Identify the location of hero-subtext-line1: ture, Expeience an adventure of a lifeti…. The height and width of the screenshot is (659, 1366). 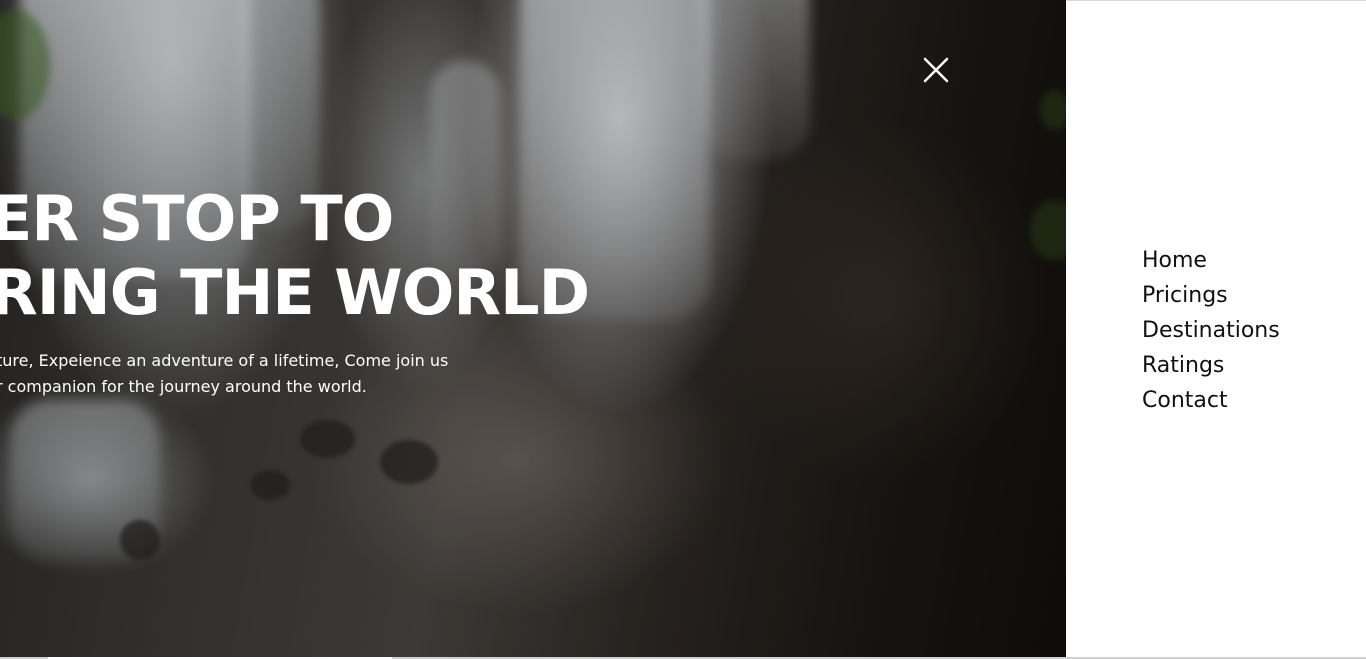
(224, 360).